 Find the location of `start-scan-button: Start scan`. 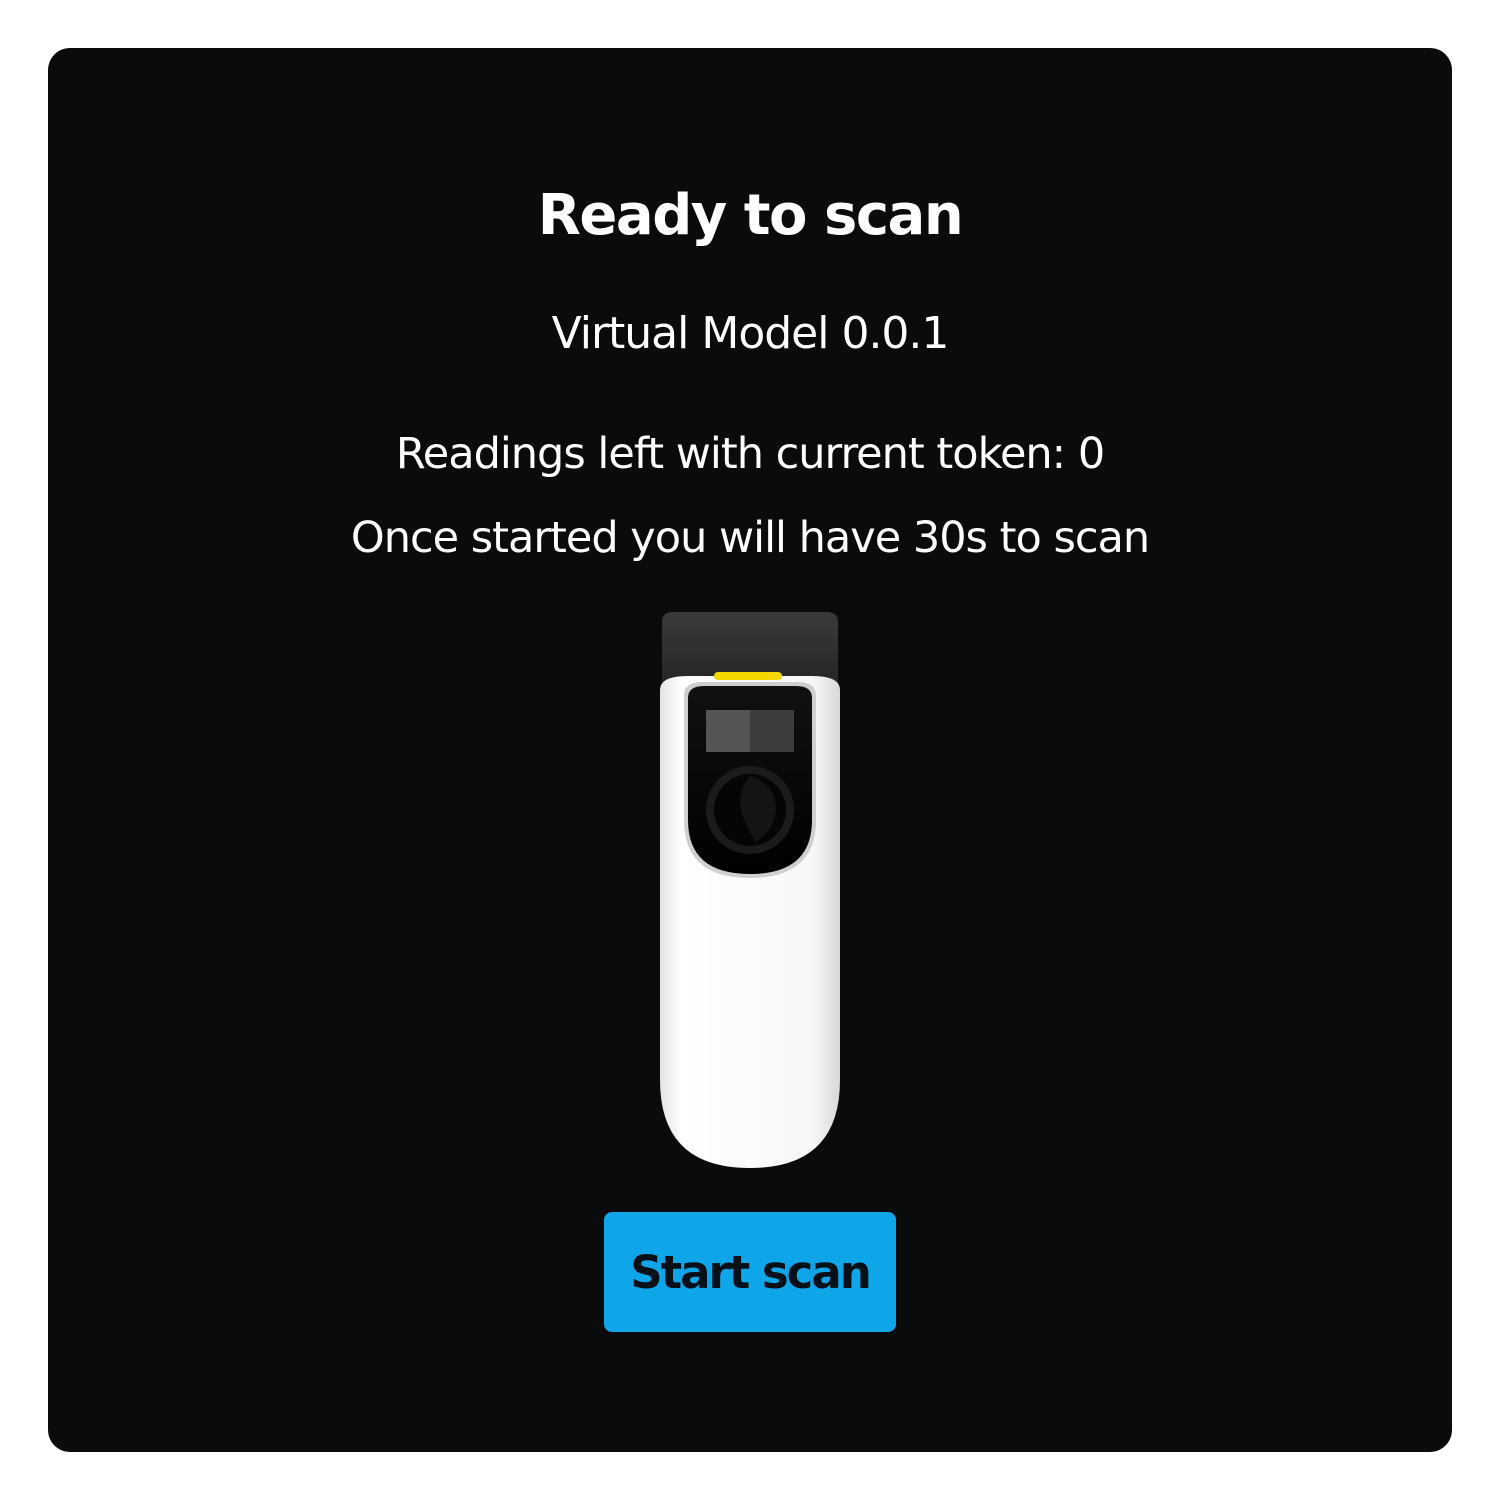

start-scan-button: Start scan is located at coordinates (750, 1272).